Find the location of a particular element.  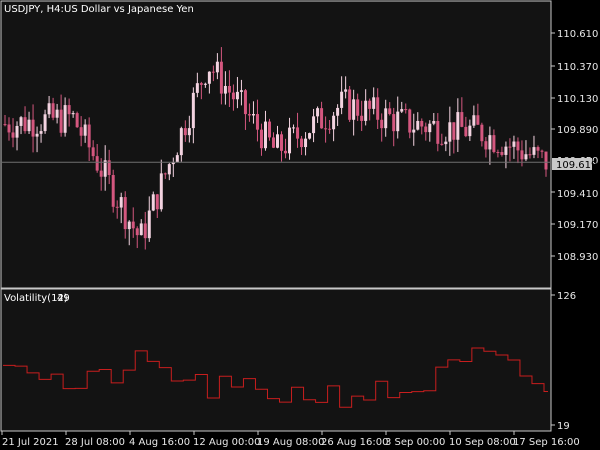

price-tick-label: 109.890 is located at coordinates (577, 130).